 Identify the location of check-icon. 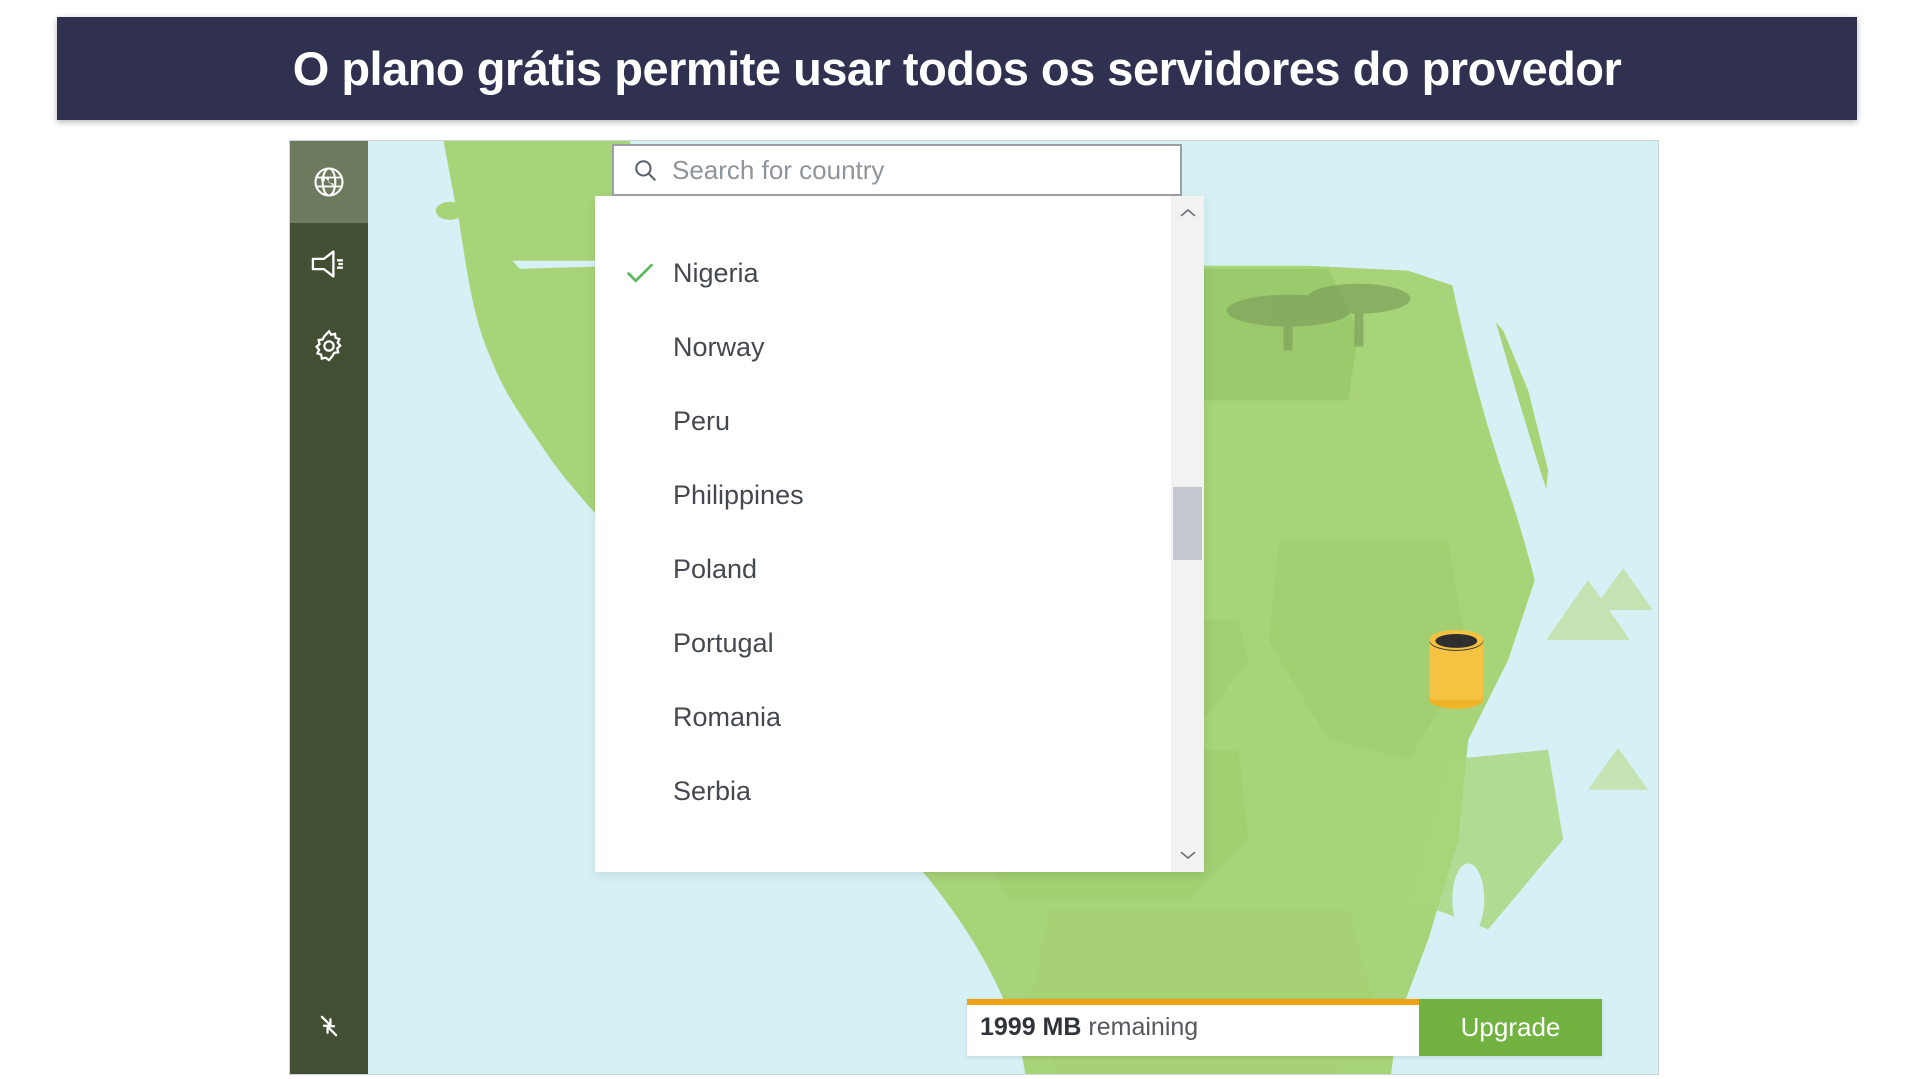
(649, 273).